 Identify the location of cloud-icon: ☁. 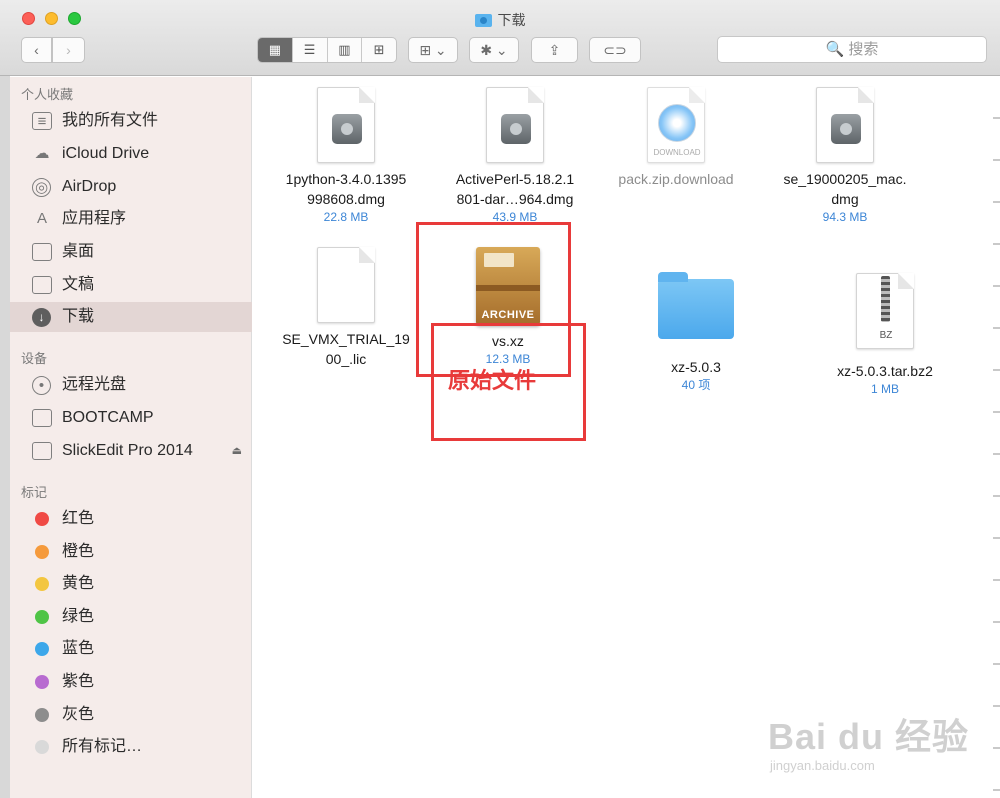
(42, 153).